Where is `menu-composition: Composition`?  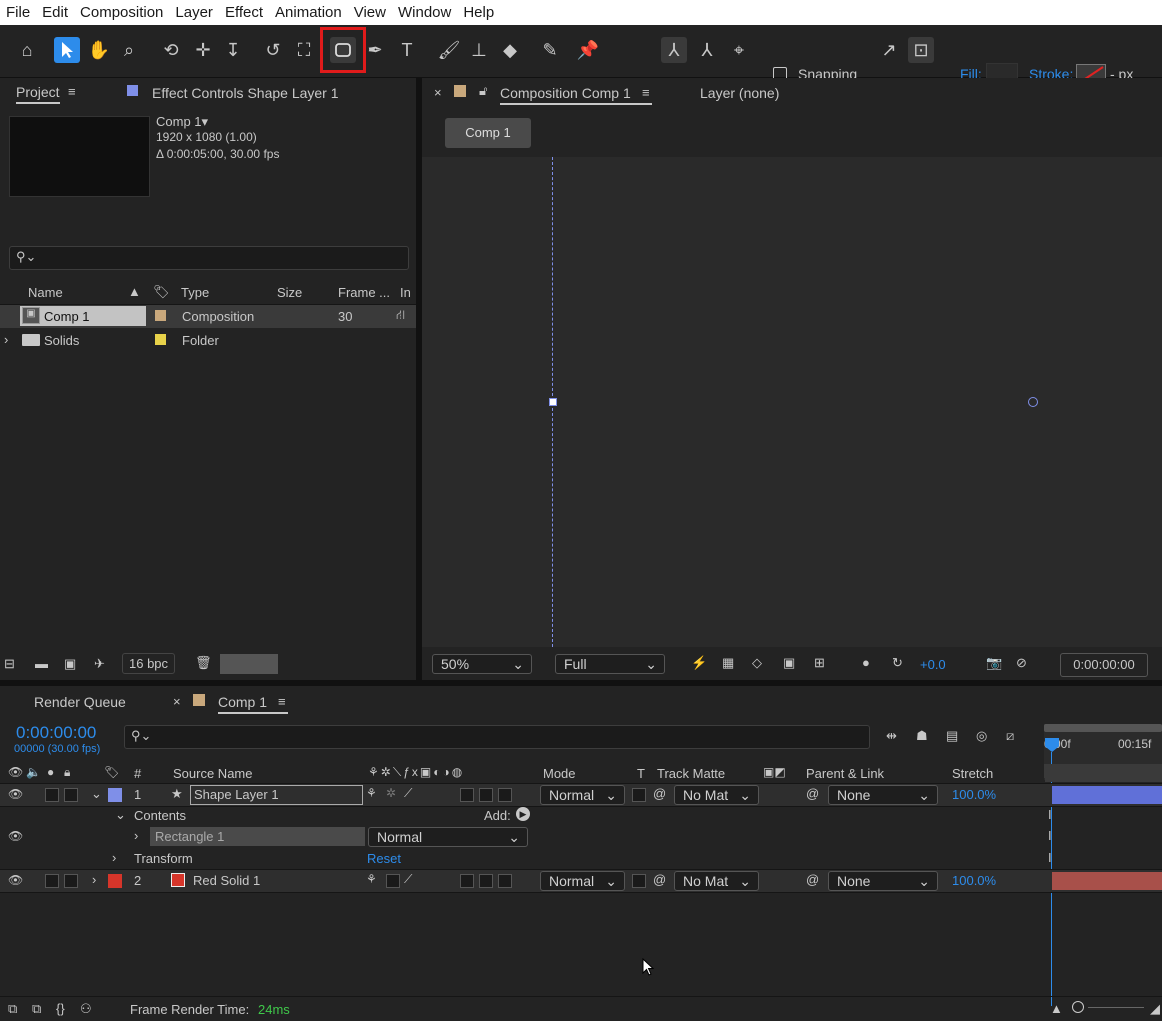
menu-composition: Composition is located at coordinates (121, 12).